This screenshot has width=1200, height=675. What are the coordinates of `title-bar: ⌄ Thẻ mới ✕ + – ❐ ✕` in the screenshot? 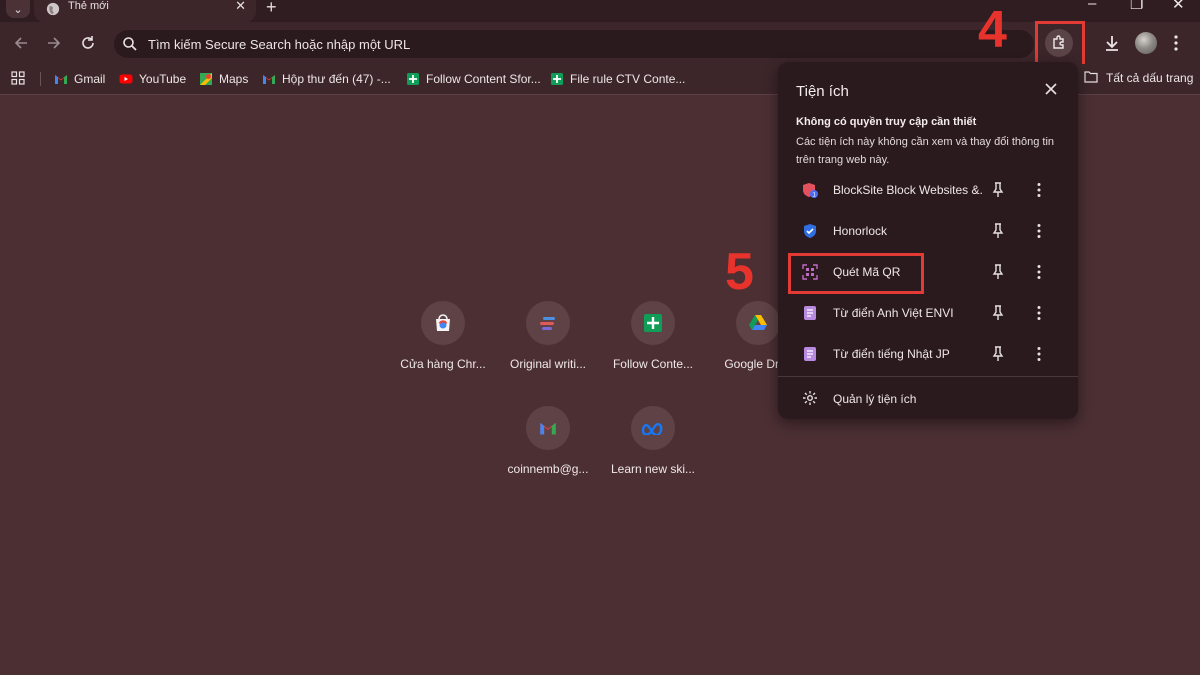 It's located at (600, 11).